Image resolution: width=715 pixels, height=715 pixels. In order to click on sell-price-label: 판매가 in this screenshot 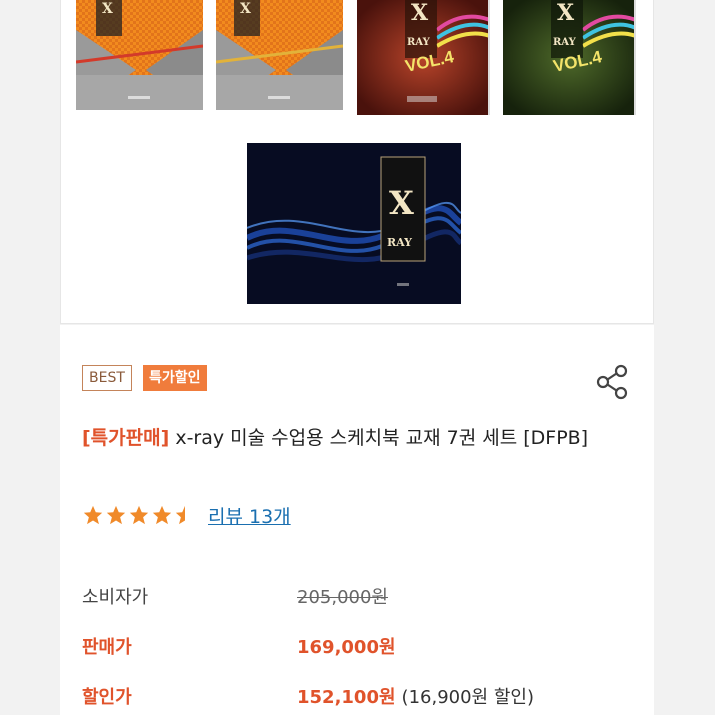, I will do `click(107, 647)`.